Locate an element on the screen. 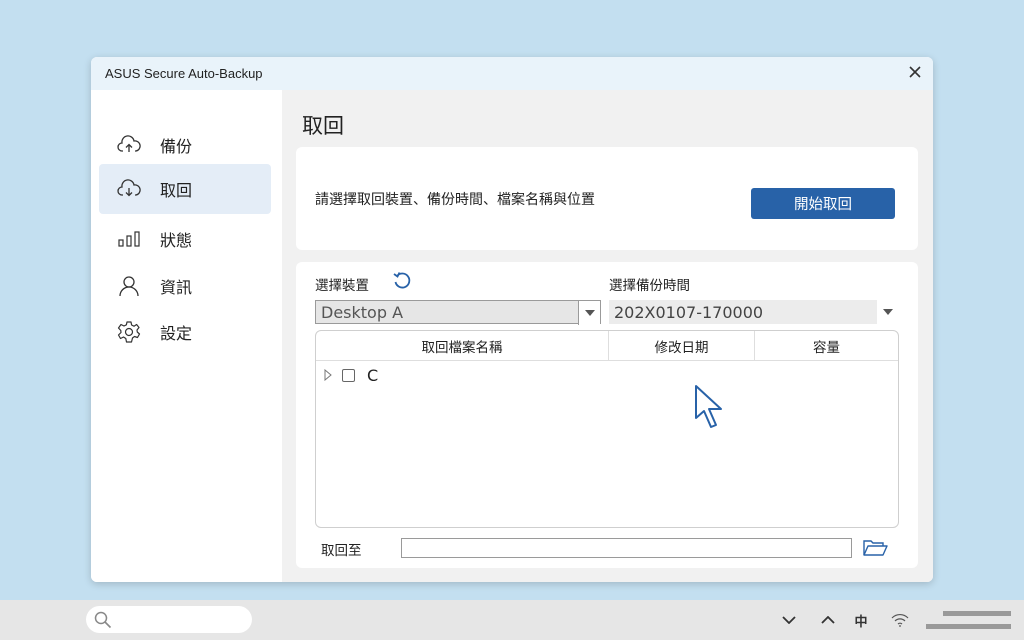 This screenshot has width=1024, height=640. sidebar-item-status: 狀態 is located at coordinates (185, 239).